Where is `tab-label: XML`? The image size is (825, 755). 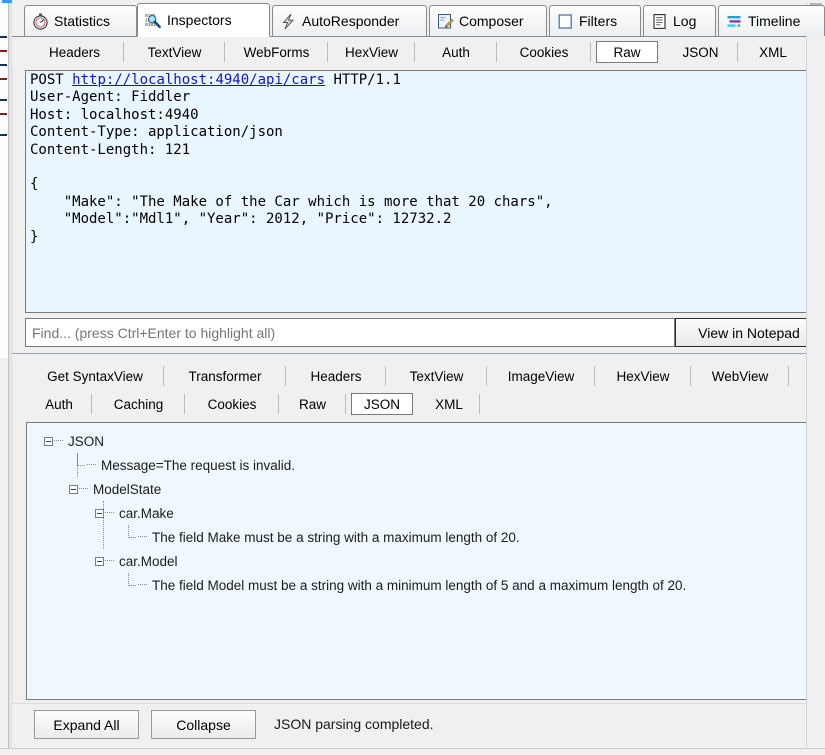
tab-label: XML is located at coordinates (449, 404).